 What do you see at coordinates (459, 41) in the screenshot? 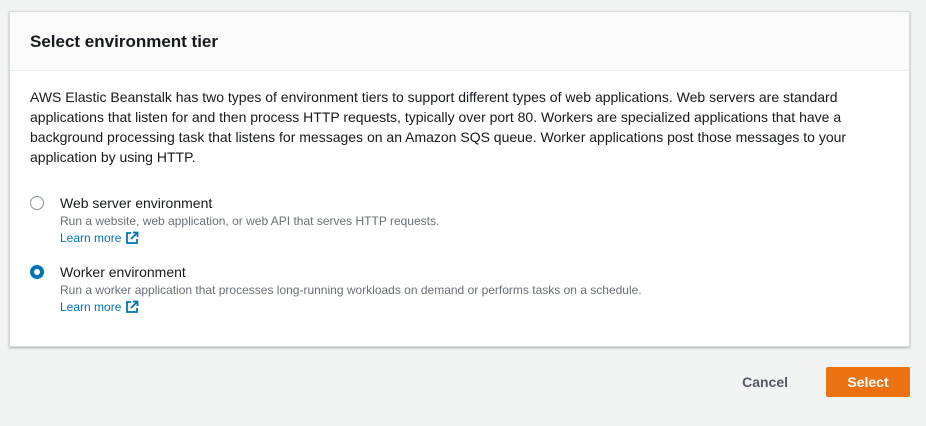
I see `panel-header: Select environment tier` at bounding box center [459, 41].